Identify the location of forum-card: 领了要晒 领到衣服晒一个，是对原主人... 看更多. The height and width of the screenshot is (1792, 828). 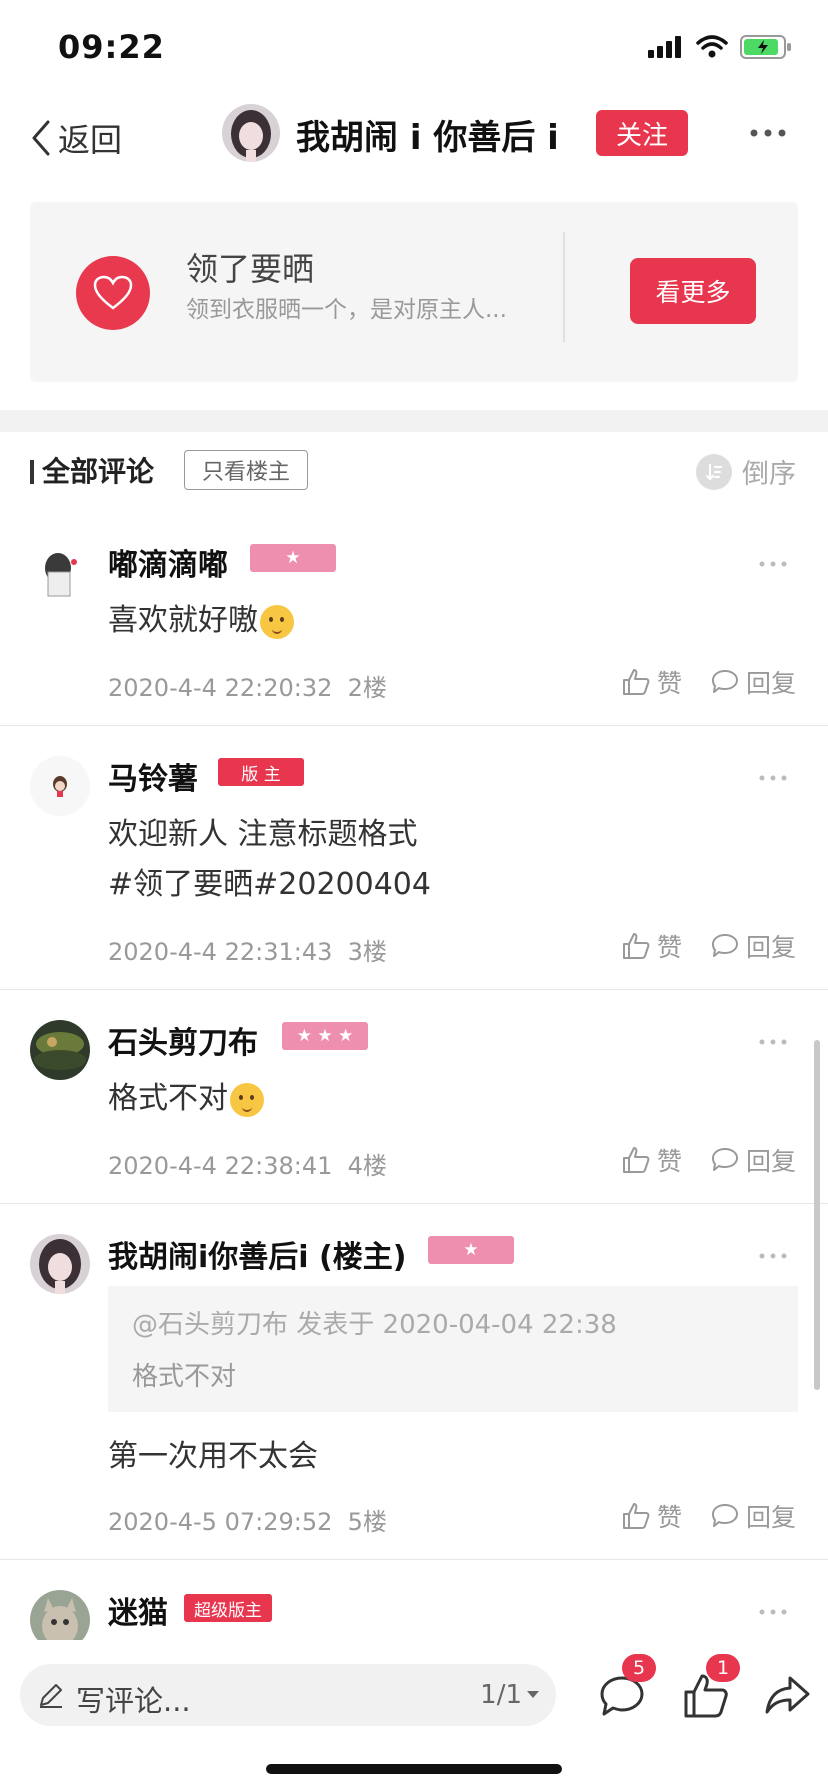
(414, 292).